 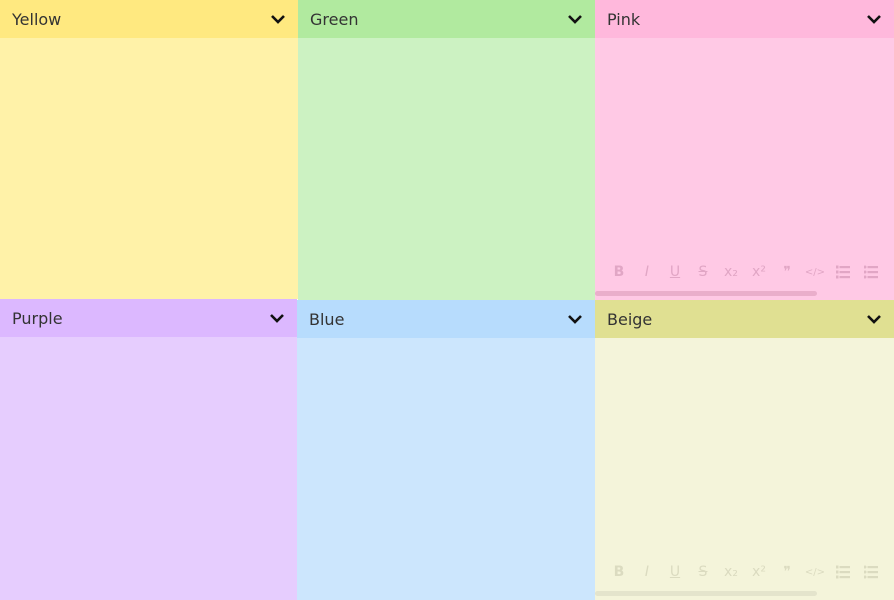 What do you see at coordinates (148, 318) in the screenshot?
I see `note-header: Purple` at bounding box center [148, 318].